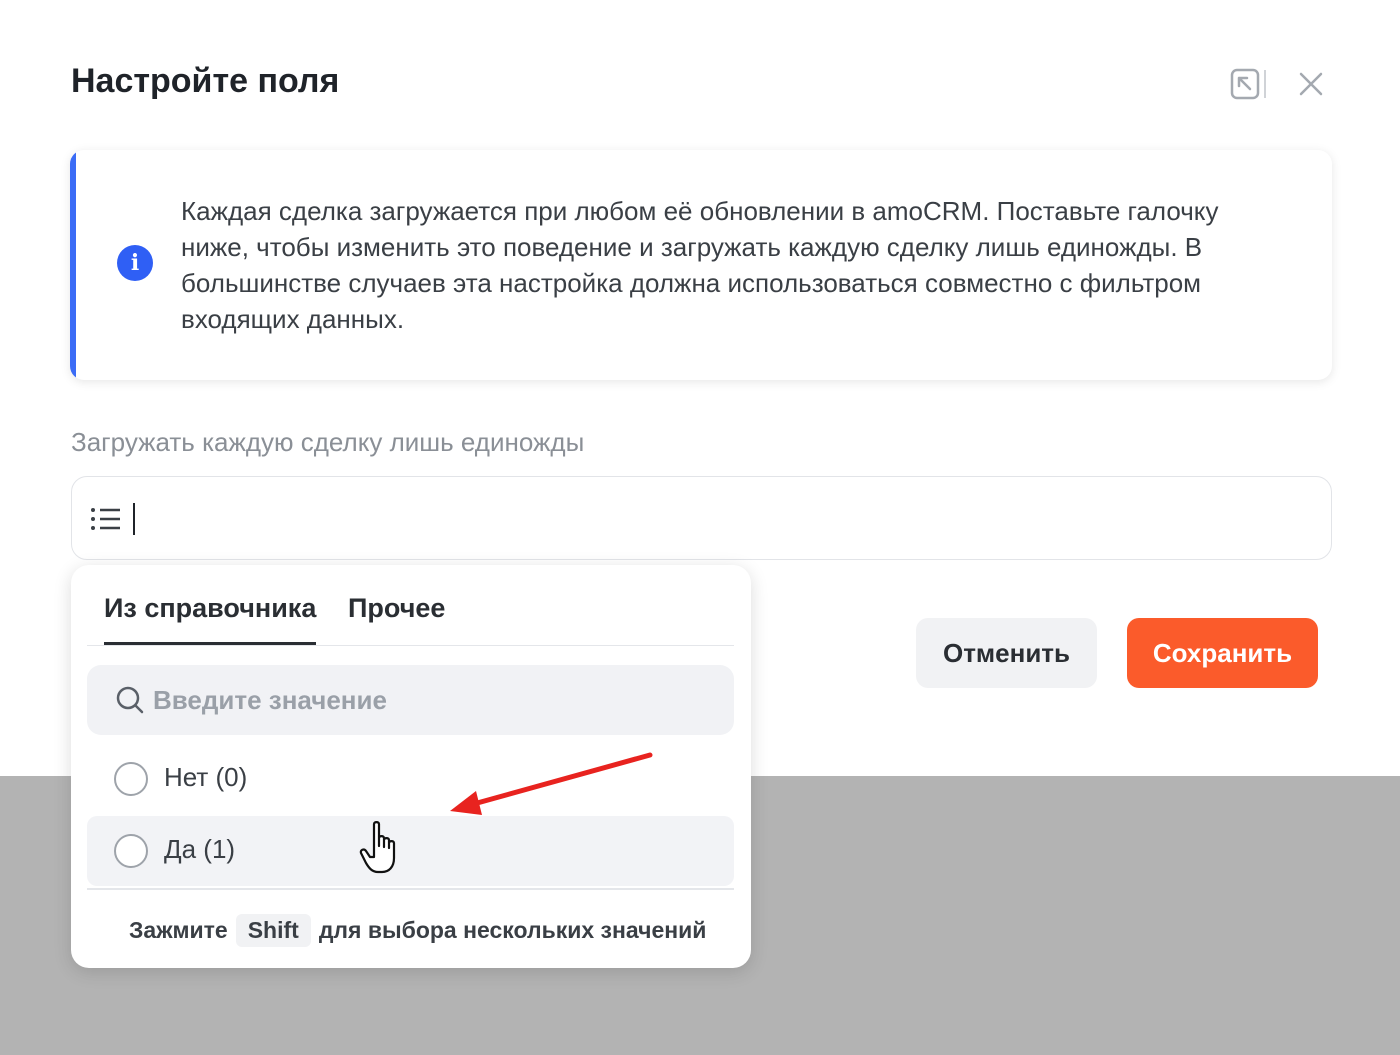 The height and width of the screenshot is (1055, 1400). Describe the element at coordinates (210, 619) in the screenshot. I see `tab-directory: Из справочника` at that location.